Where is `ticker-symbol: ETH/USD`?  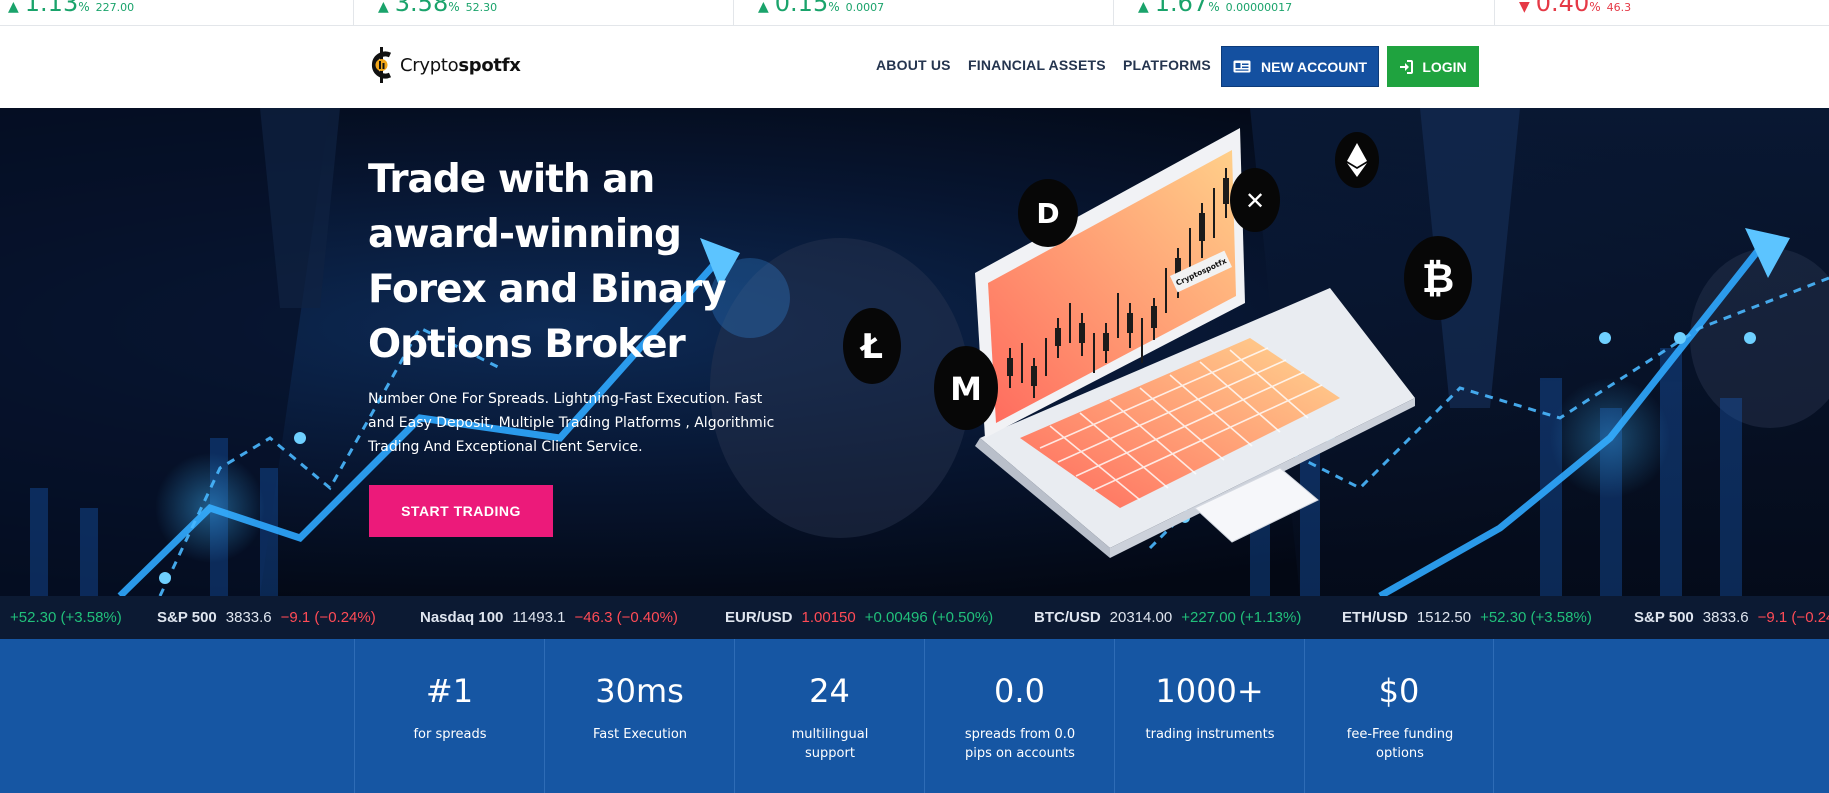 ticker-symbol: ETH/USD is located at coordinates (1375, 617).